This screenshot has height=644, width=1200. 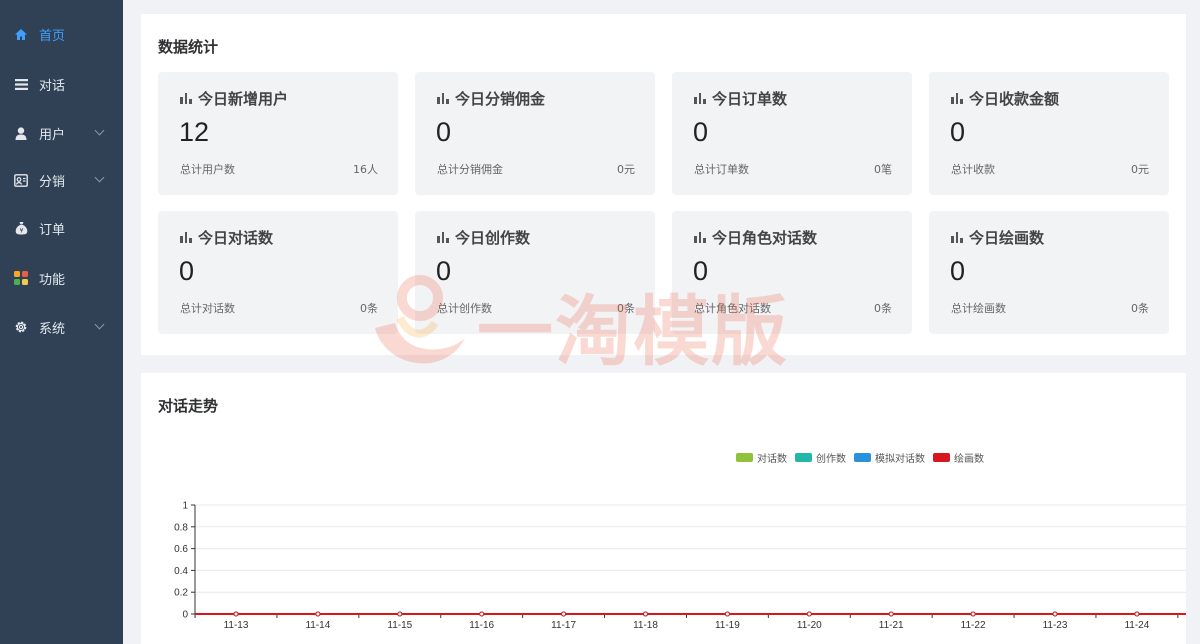 I want to click on sidebar-item-label: 对话, so click(x=52, y=86).